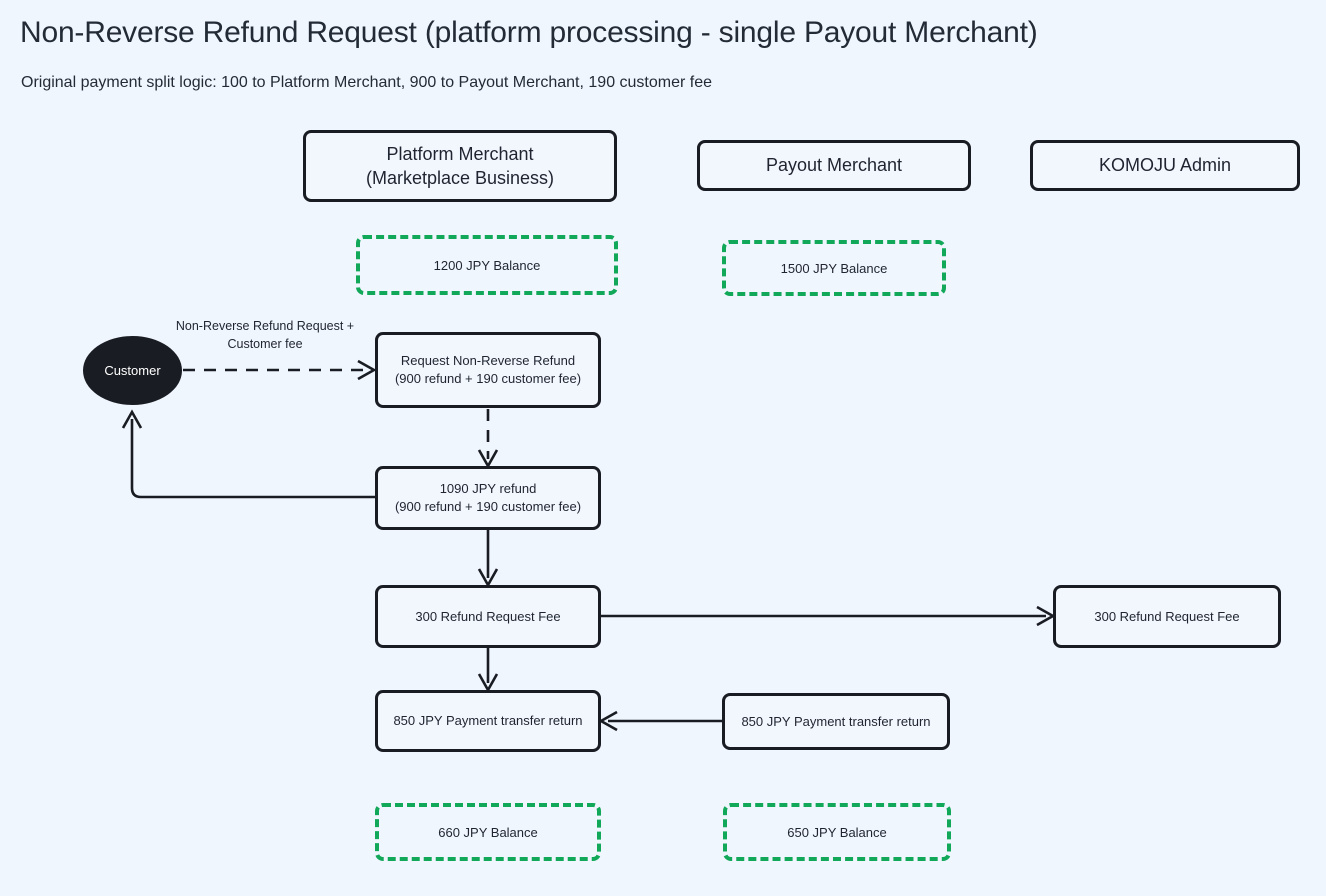  I want to click on arrowhead-refund-to-customer, so click(132, 419).